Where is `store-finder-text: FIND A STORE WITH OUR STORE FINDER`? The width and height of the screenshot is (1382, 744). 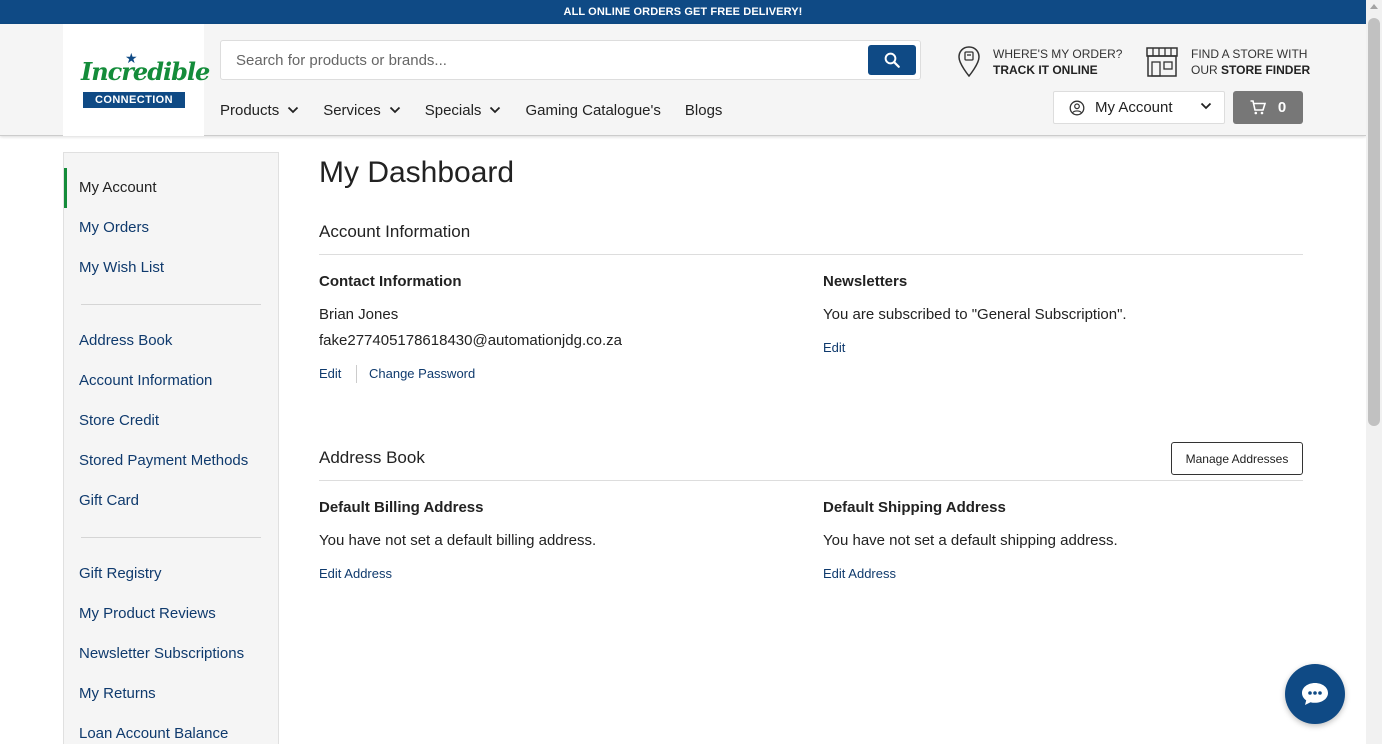 store-finder-text: FIND A STORE WITH OUR STORE FINDER is located at coordinates (1250, 62).